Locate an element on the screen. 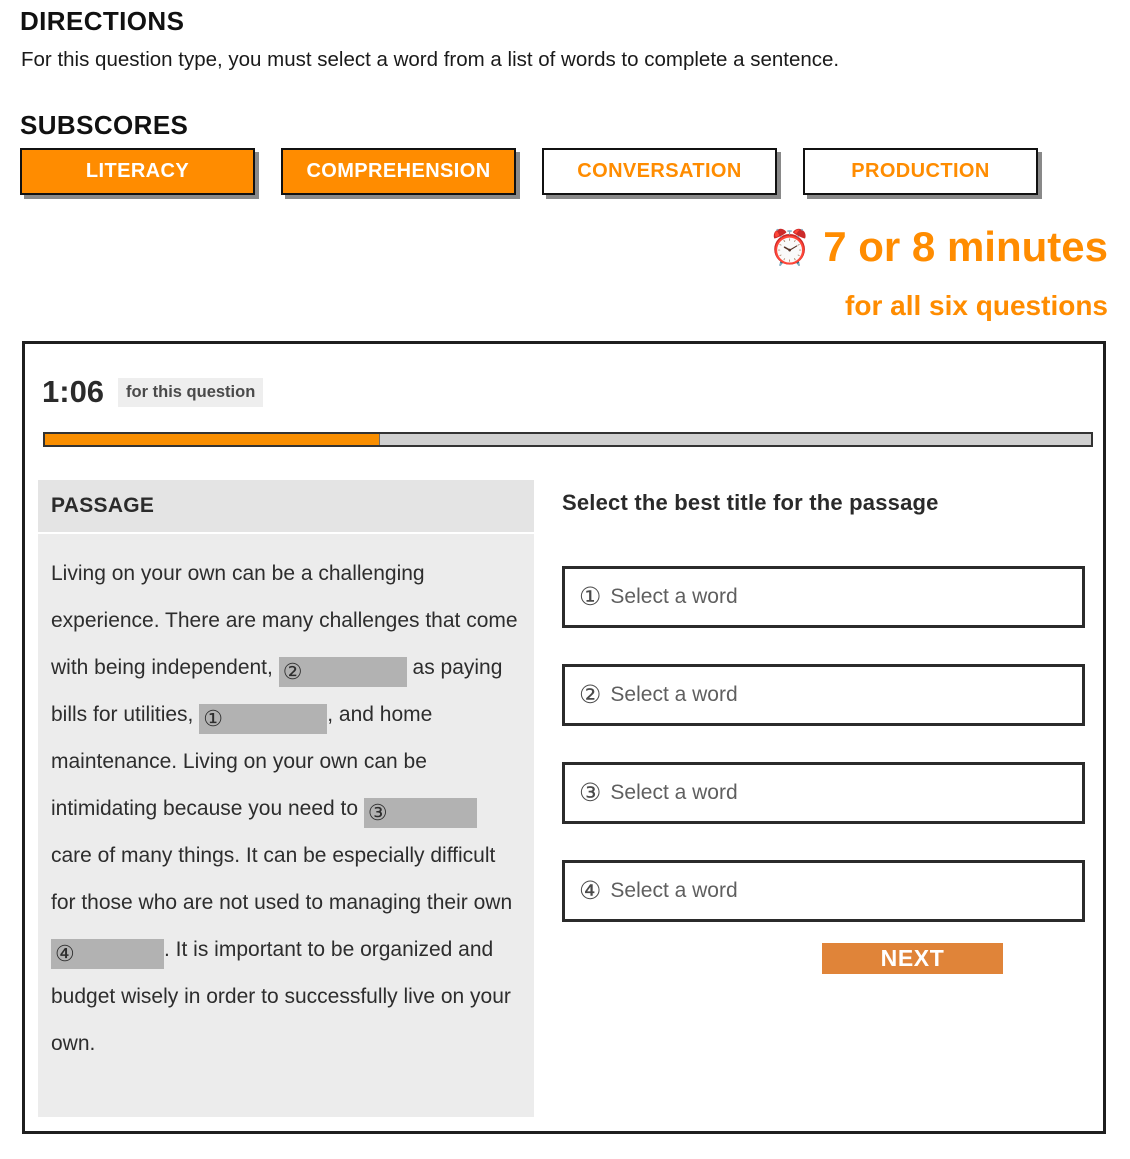 This screenshot has width=1130, height=1159. subscore-chip-comprehension: COMPREHENSION is located at coordinates (398, 171).